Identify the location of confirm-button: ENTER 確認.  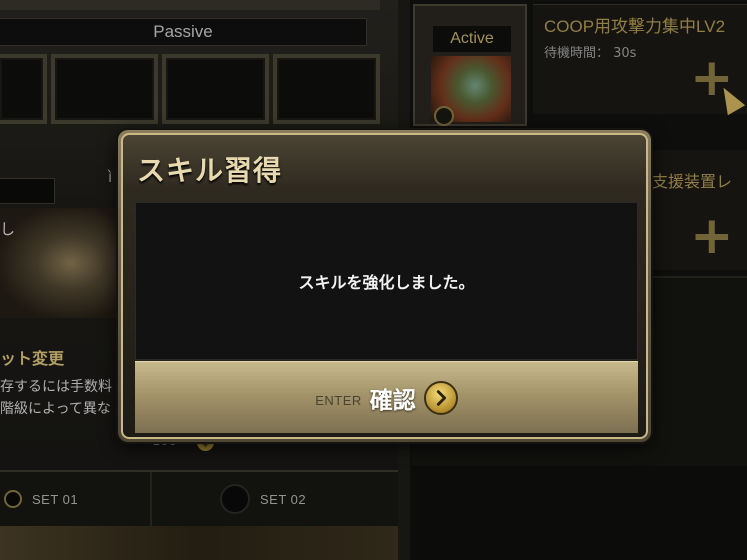
(386, 397).